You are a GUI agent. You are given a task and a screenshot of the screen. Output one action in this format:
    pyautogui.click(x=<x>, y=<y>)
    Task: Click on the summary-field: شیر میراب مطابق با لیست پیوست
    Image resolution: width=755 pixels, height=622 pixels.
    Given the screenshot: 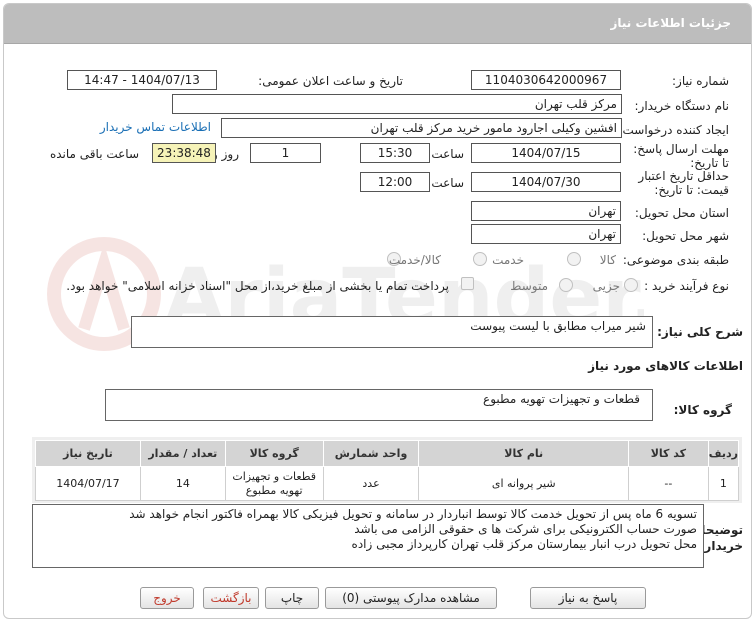 What is the action you would take?
    pyautogui.click(x=392, y=332)
    